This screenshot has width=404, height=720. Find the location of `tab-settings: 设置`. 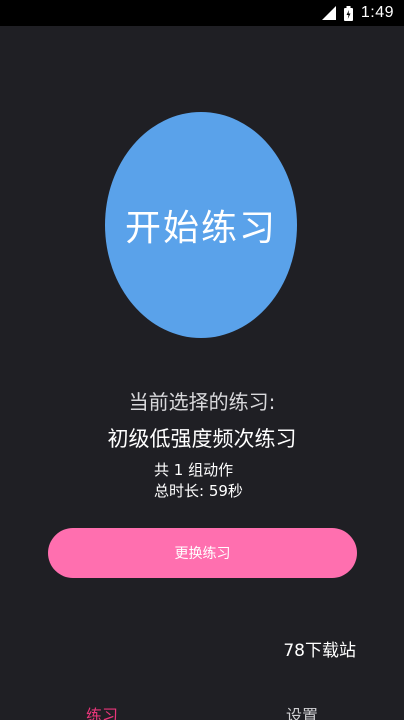

tab-settings: 设置 is located at coordinates (302, 711).